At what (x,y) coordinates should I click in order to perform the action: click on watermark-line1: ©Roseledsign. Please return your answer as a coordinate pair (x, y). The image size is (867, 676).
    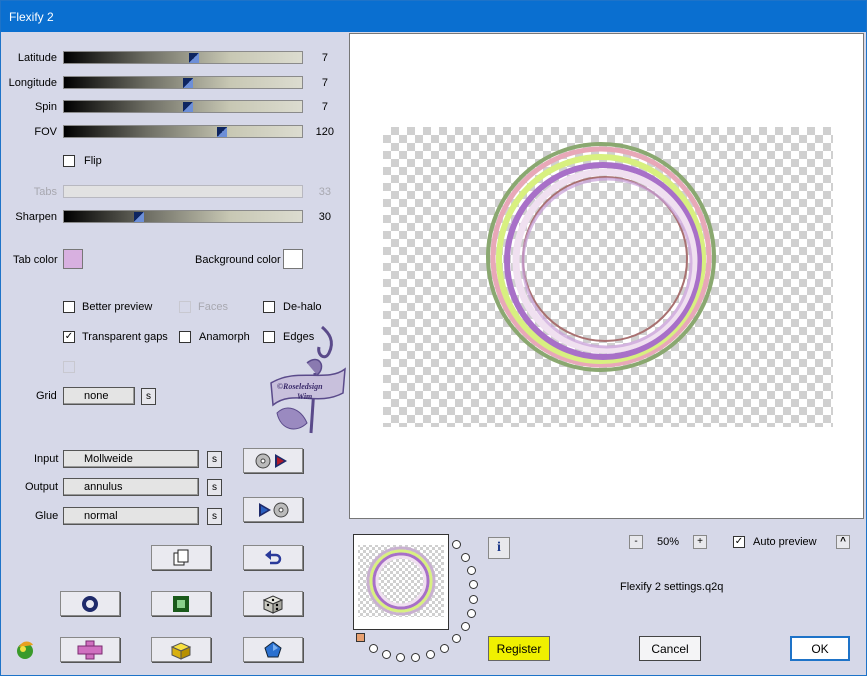
    Looking at the image, I should click on (300, 386).